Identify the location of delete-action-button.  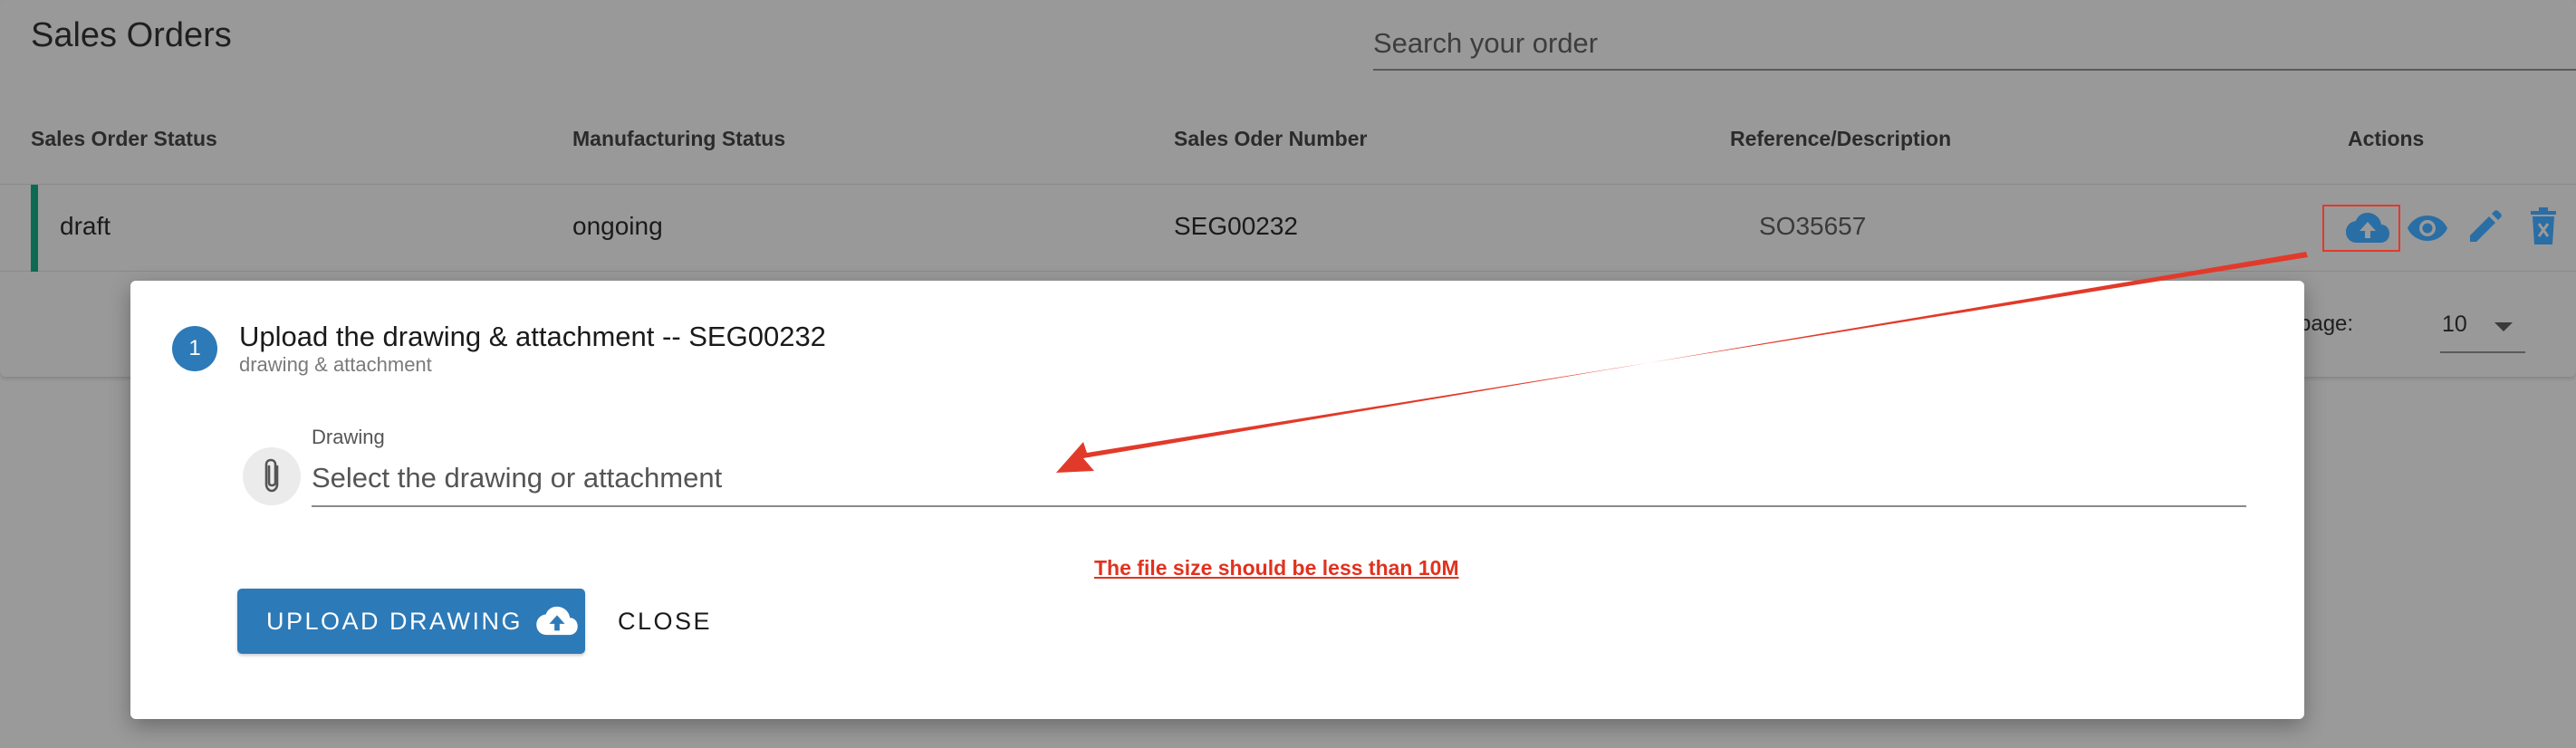
(2543, 226).